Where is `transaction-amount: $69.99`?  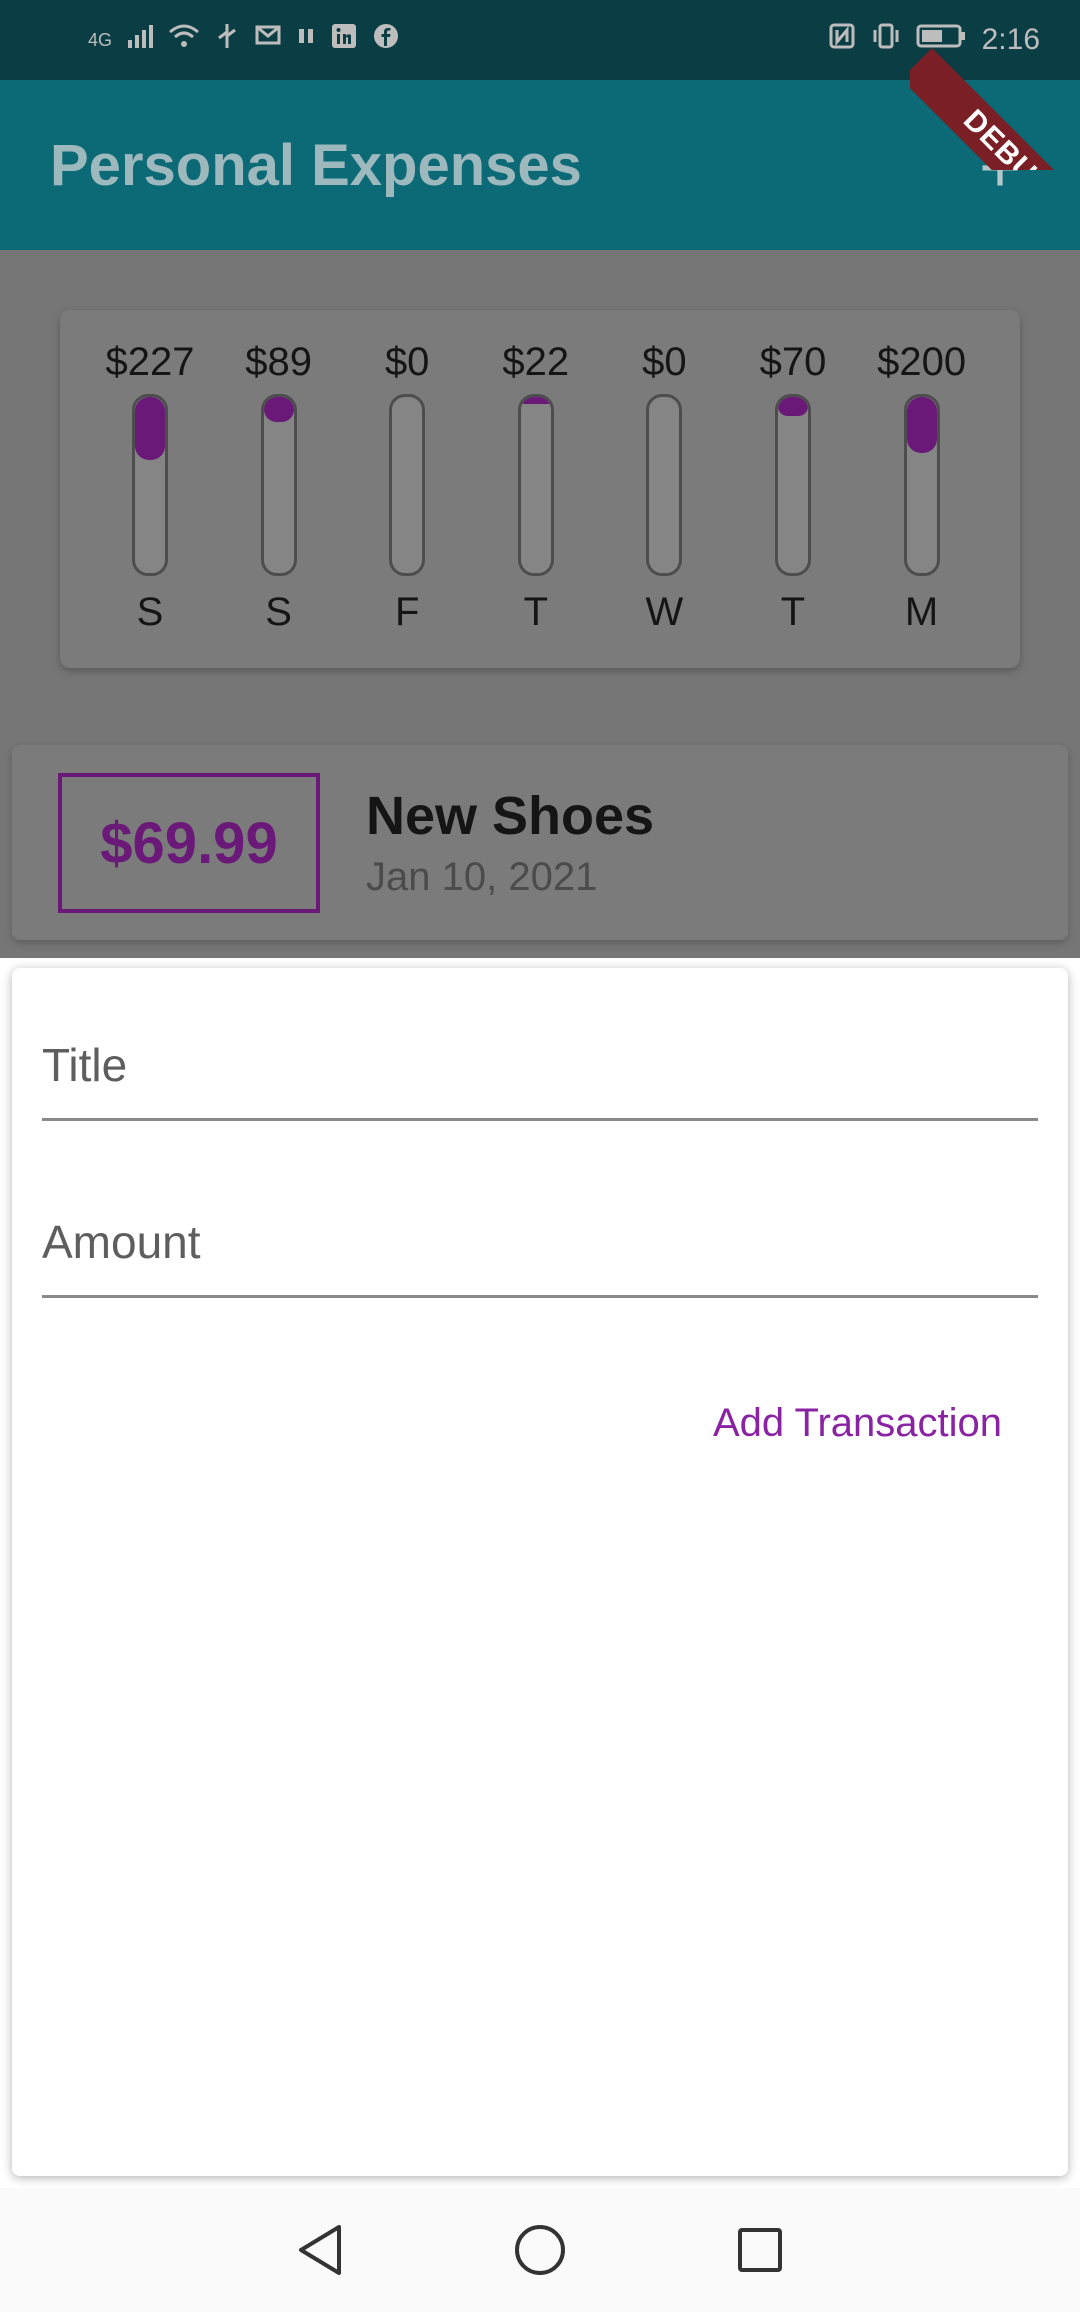
transaction-amount: $69.99 is located at coordinates (189, 843).